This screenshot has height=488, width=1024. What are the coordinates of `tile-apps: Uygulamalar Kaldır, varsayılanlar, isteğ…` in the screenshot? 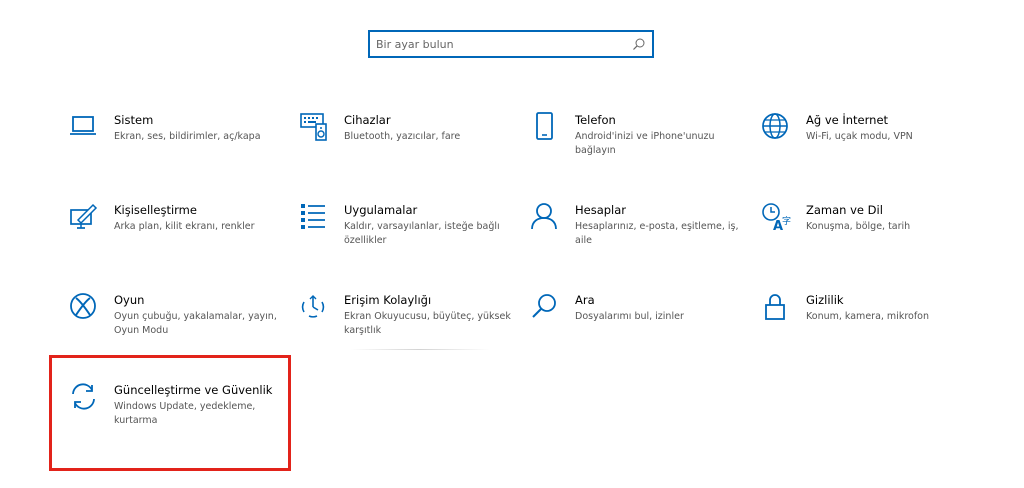 It's located at (399, 237).